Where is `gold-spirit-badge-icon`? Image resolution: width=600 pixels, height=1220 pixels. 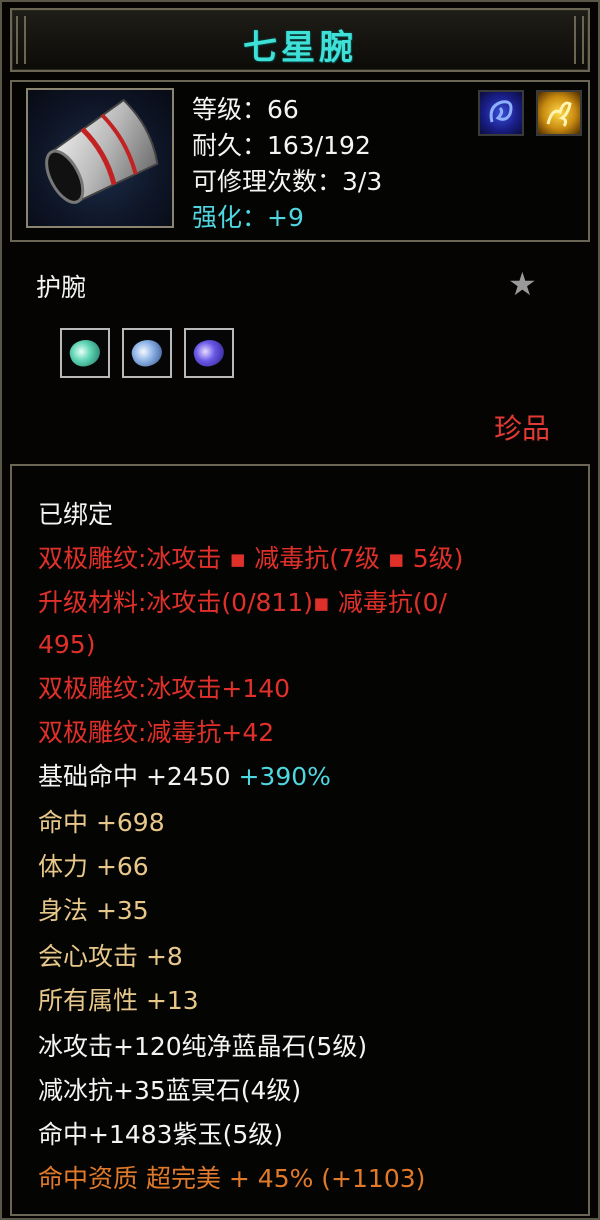 gold-spirit-badge-icon is located at coordinates (559, 113).